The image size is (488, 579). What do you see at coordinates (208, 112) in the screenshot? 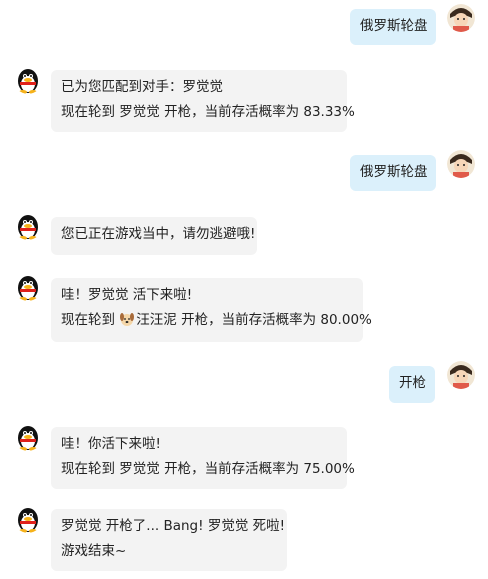
I see `message-text: 现在轮到 罗觉觉 开枪，当前存活概率为 83.33%` at bounding box center [208, 112].